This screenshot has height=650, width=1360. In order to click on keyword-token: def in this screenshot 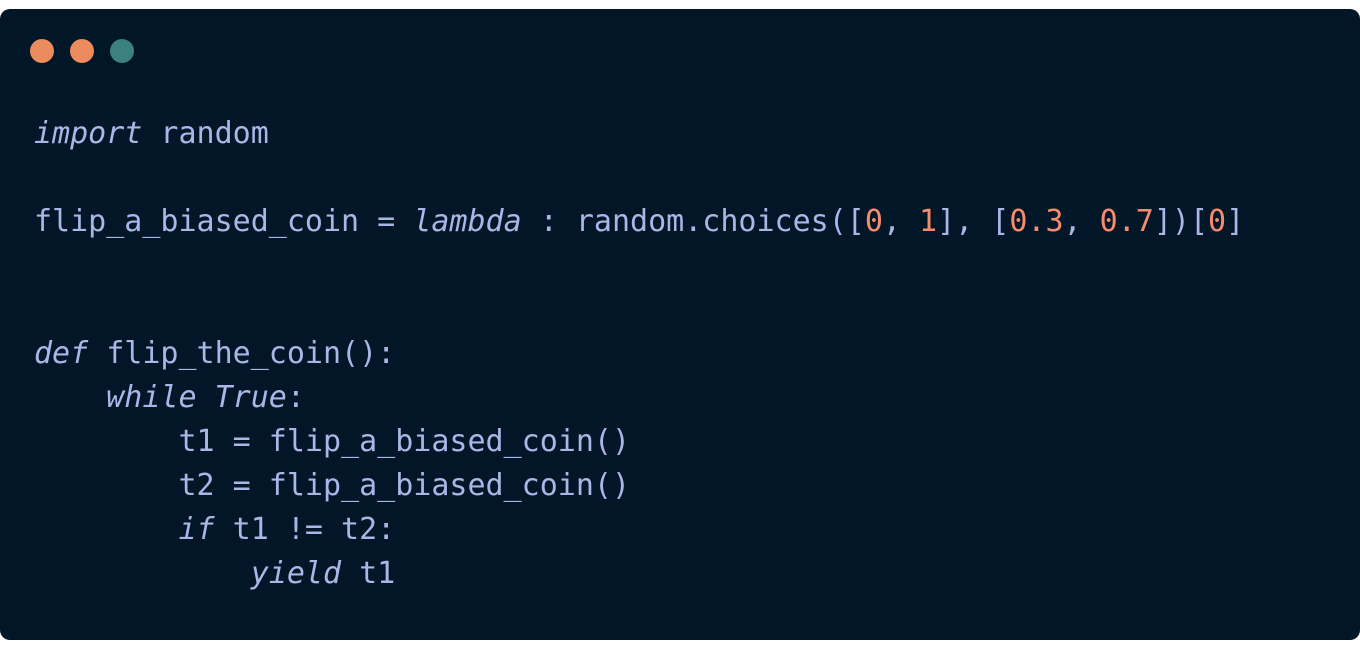, I will do `click(61, 353)`.